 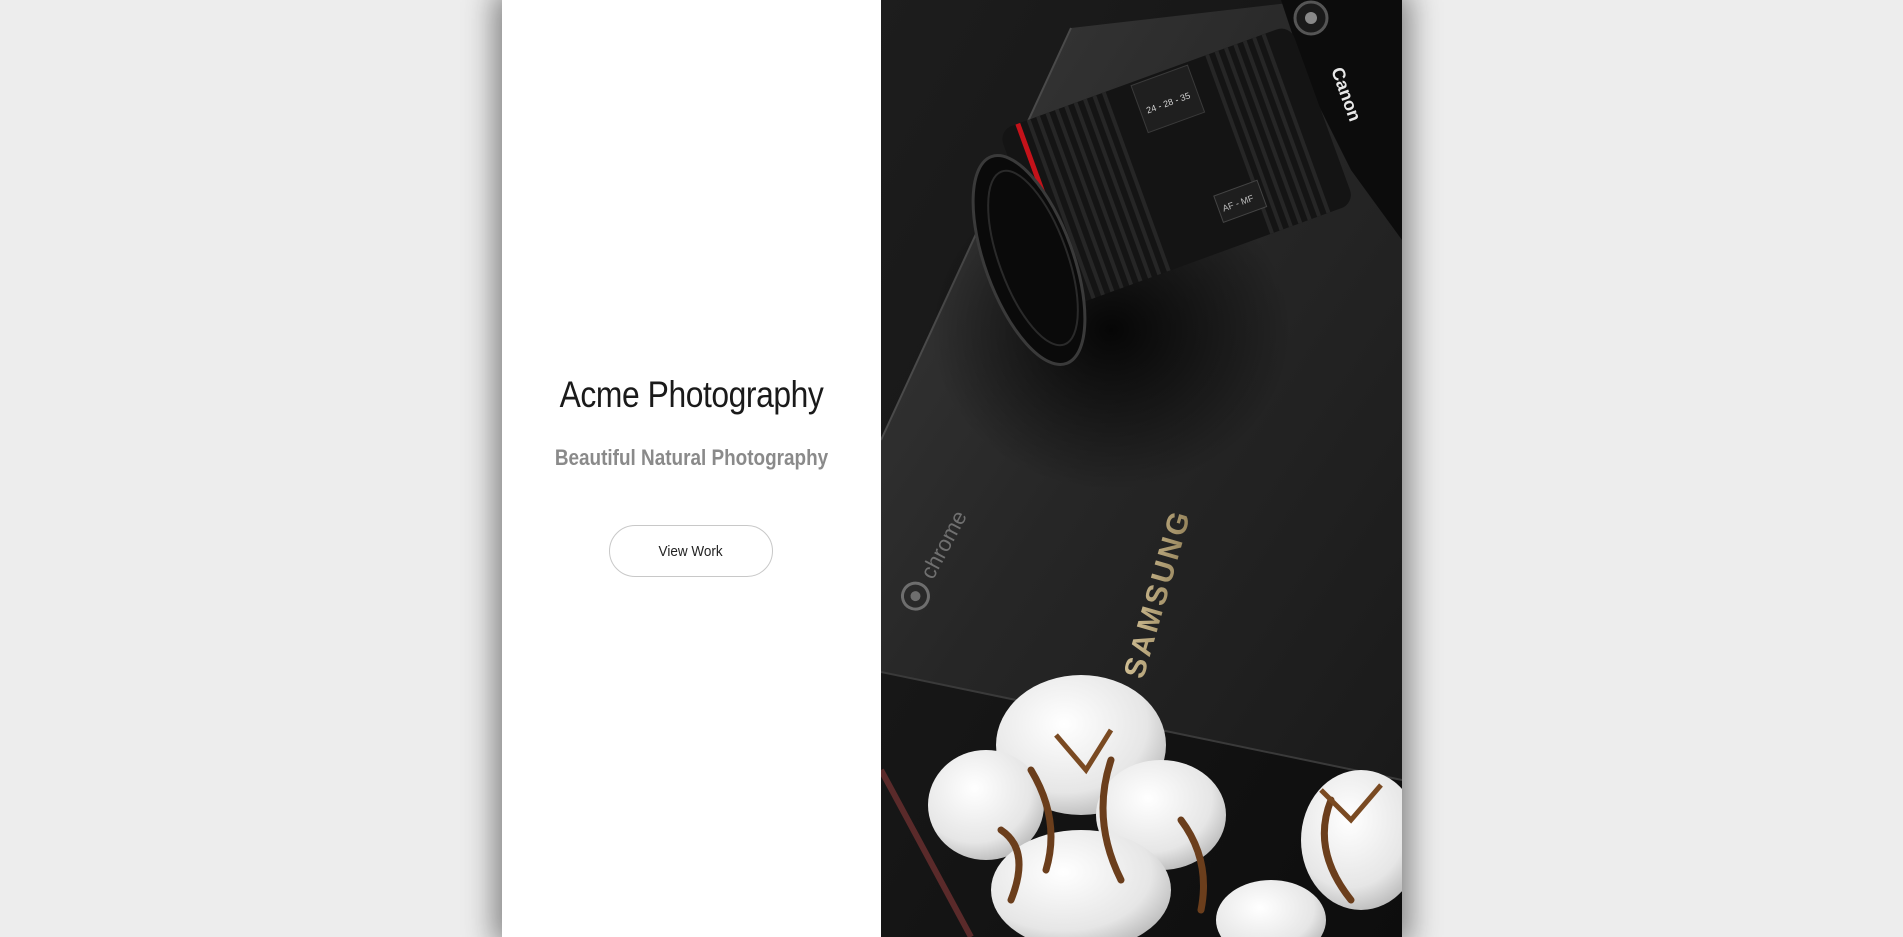 I want to click on view-work-button-label: View Work, so click(x=691, y=551).